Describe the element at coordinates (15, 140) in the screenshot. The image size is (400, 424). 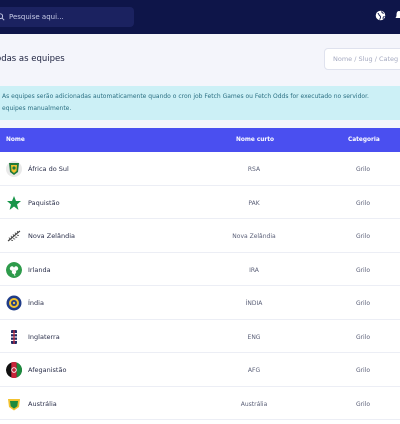
I see `column-header-name: Nome` at that location.